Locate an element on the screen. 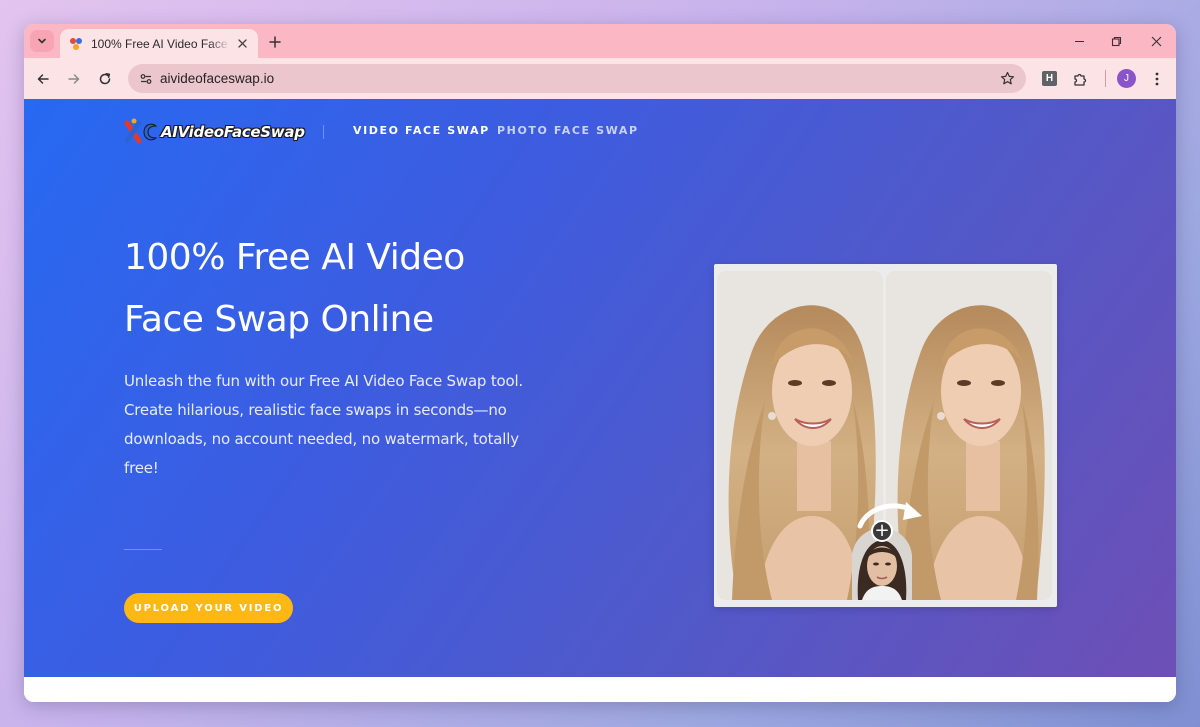  hero-title-line1: 100% Free AI Video is located at coordinates (294, 257).